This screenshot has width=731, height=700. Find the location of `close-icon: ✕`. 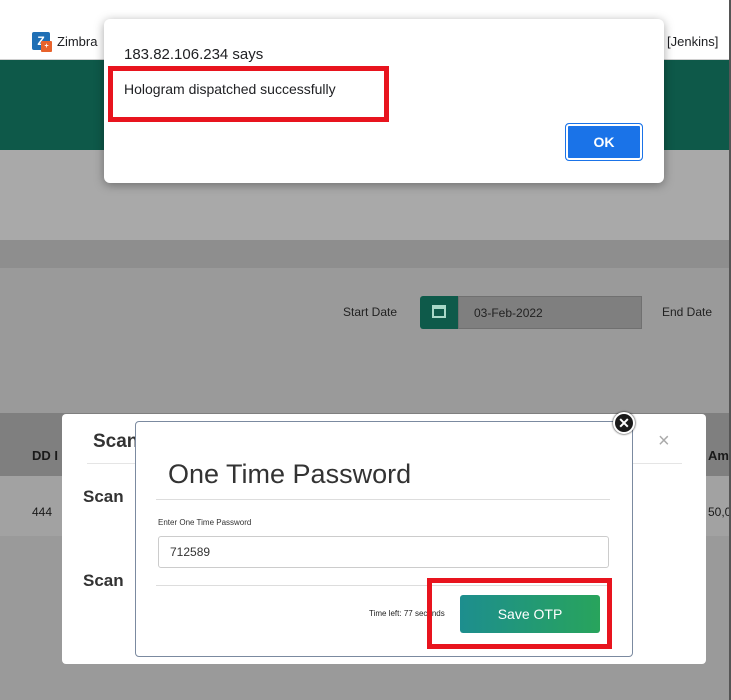

close-icon: ✕ is located at coordinates (624, 423).